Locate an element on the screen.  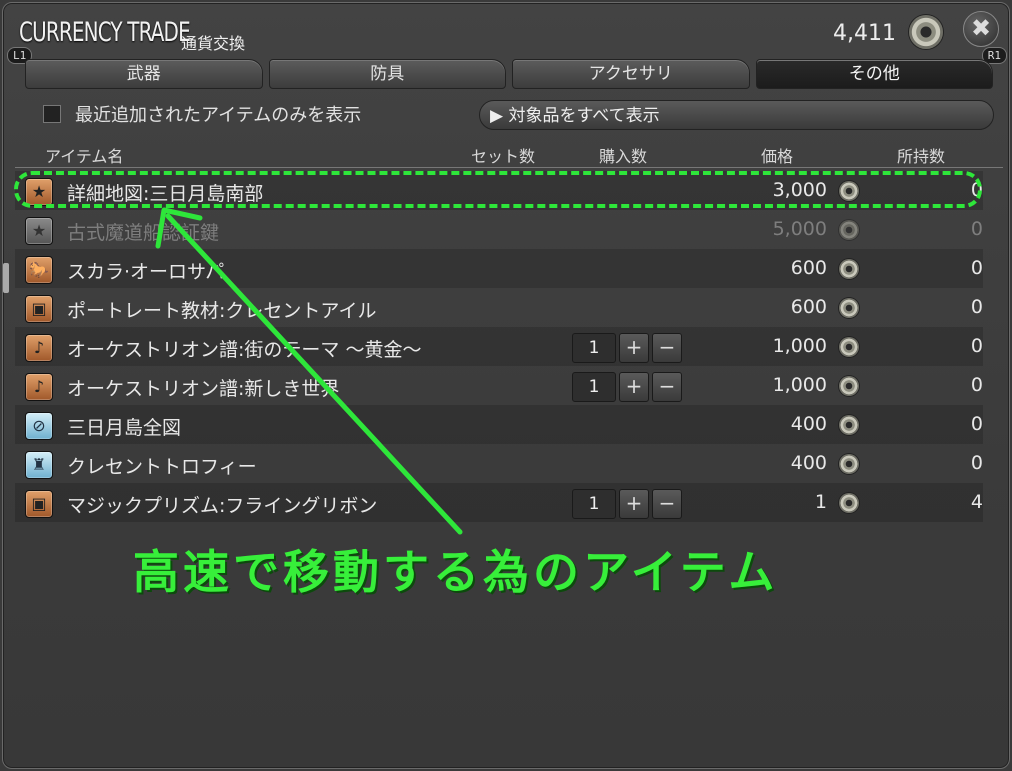
annotation-arrow is located at coordinates (309, 371).